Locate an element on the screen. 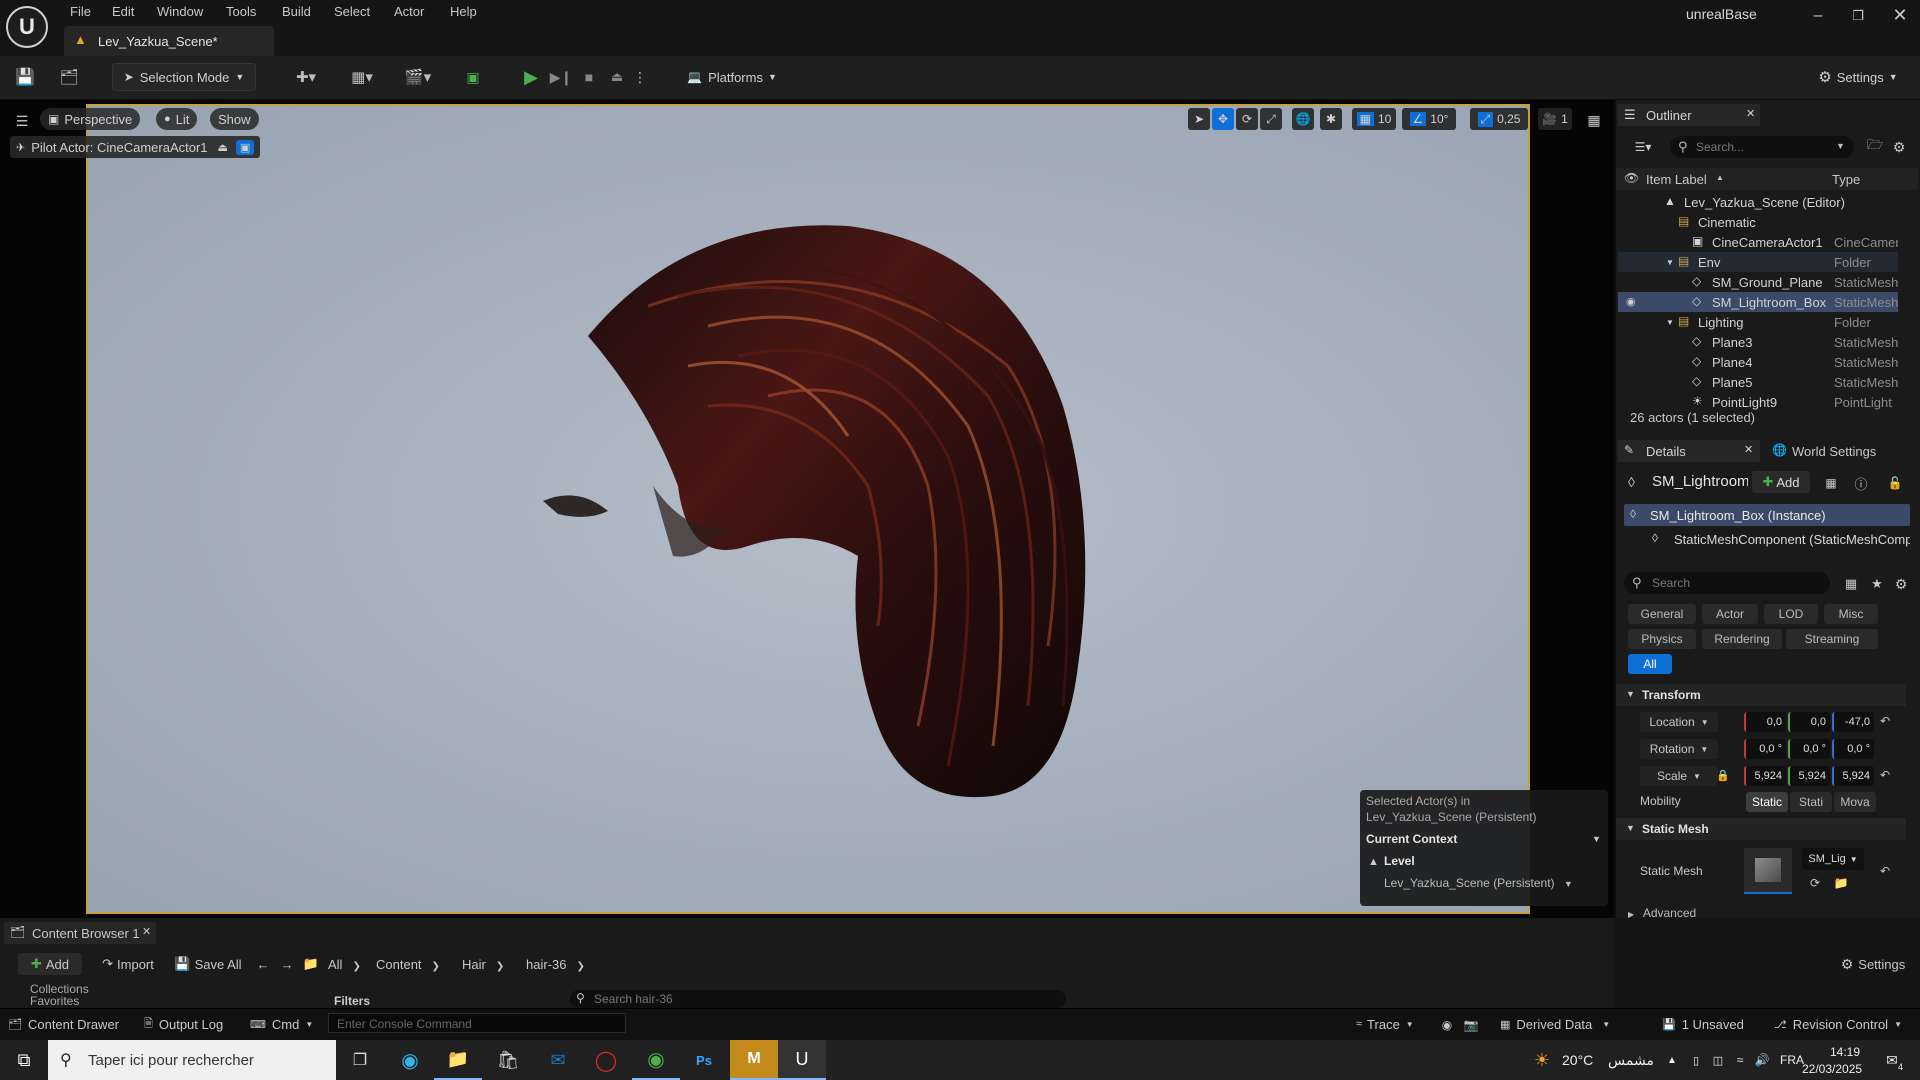  rotation-dropdown: Rotation ▼ is located at coordinates (1679, 749).